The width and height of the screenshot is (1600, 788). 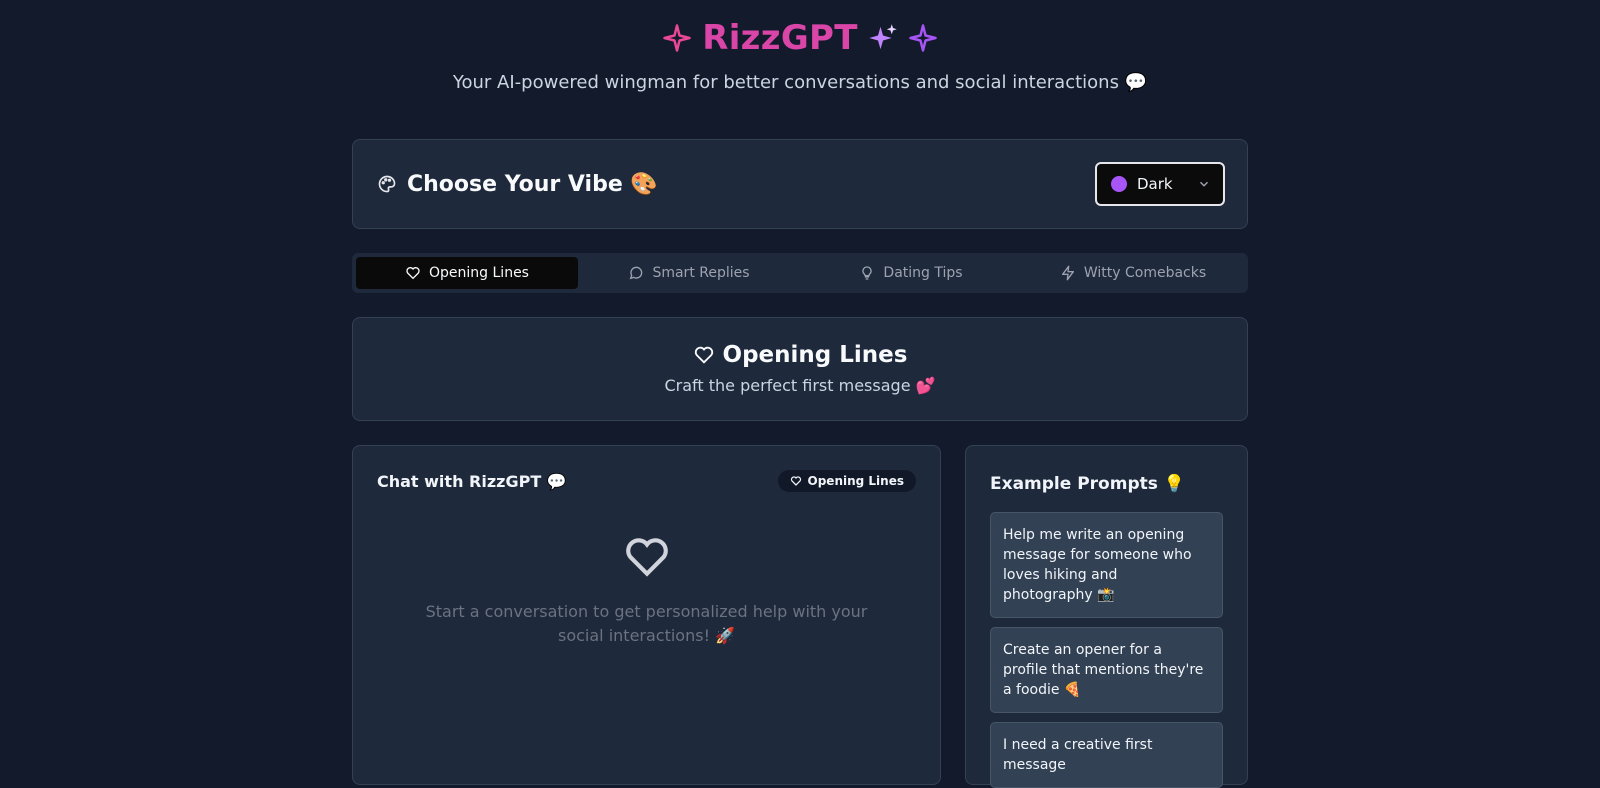 I want to click on app-title: RizzGPT, so click(x=800, y=38).